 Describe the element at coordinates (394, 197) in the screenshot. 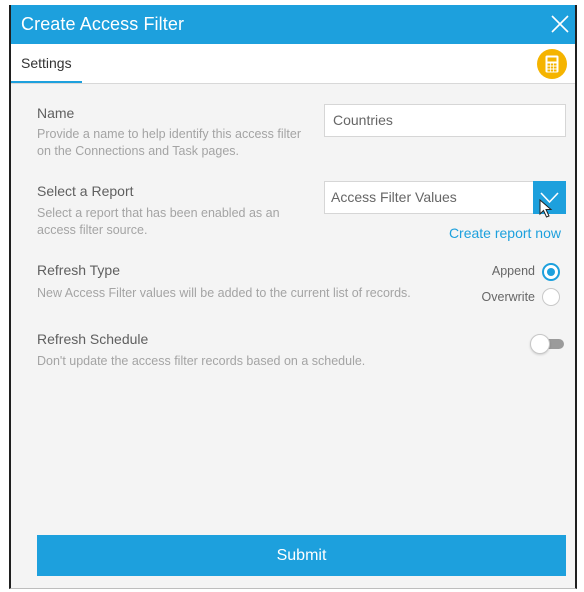

I see `report-select-value: Access Filter Values` at that location.